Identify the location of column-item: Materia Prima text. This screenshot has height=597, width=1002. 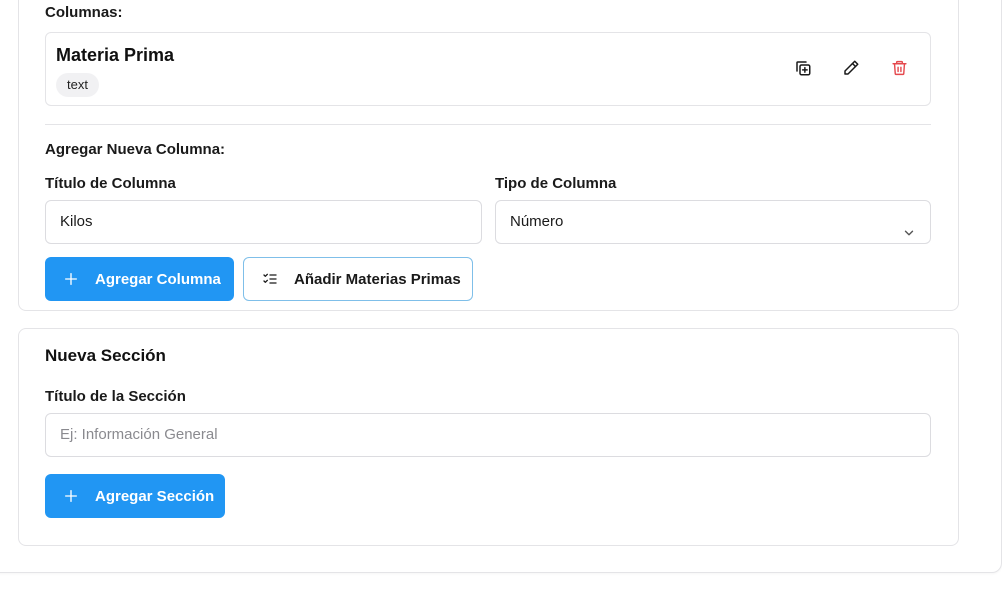
(488, 69).